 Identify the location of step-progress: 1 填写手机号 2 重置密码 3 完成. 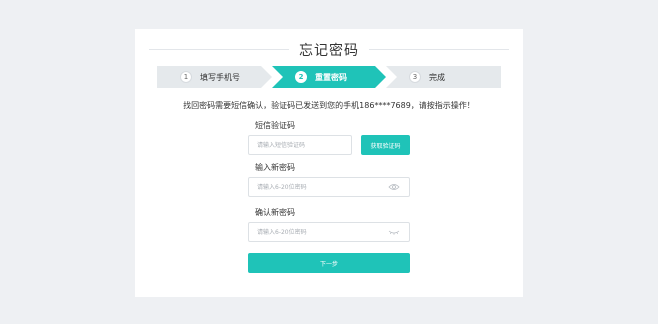
(329, 77).